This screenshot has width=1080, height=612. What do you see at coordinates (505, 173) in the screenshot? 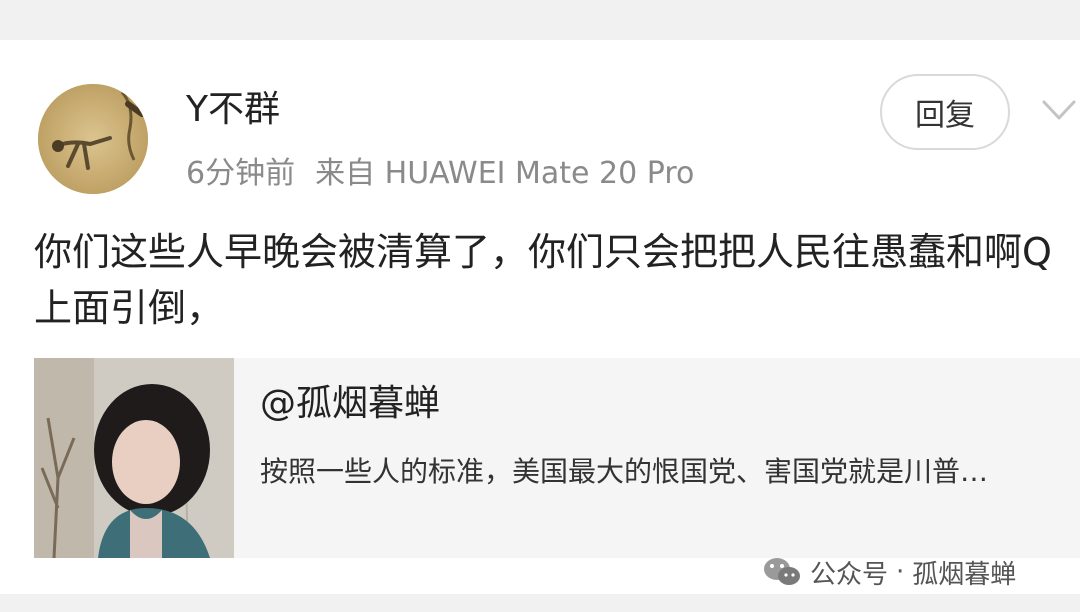
I see `comment-source: 来自 HUAWEI Mate 20 Pro` at bounding box center [505, 173].